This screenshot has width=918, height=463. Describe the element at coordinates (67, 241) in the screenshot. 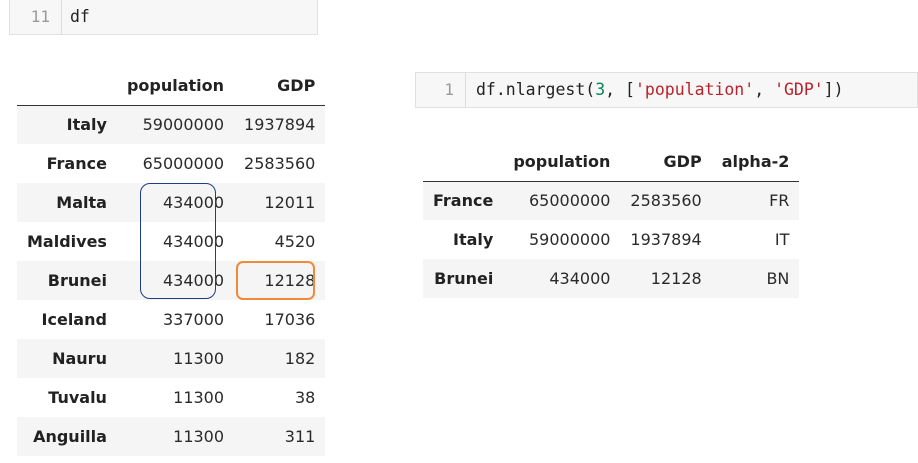

I see `row-index-label: Maldives` at that location.